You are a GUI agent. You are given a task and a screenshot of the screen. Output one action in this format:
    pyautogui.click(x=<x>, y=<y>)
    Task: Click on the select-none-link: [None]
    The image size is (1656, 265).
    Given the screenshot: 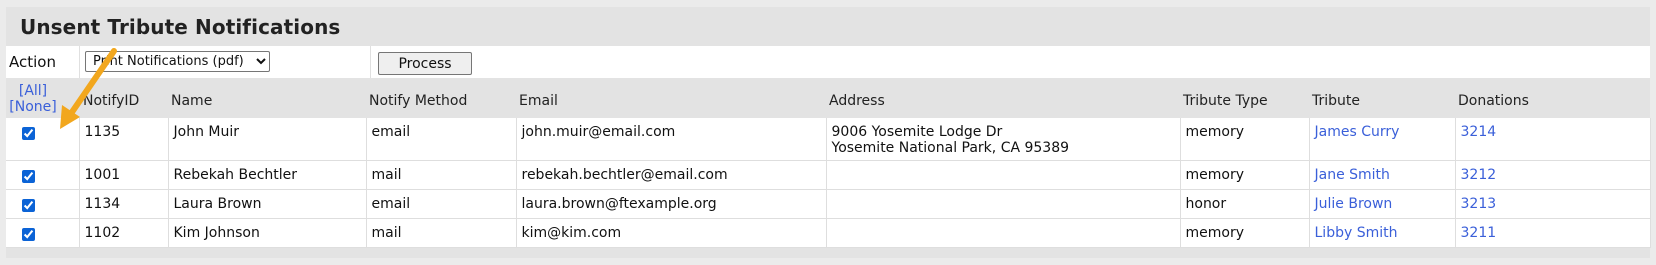 What is the action you would take?
    pyautogui.click(x=33, y=107)
    